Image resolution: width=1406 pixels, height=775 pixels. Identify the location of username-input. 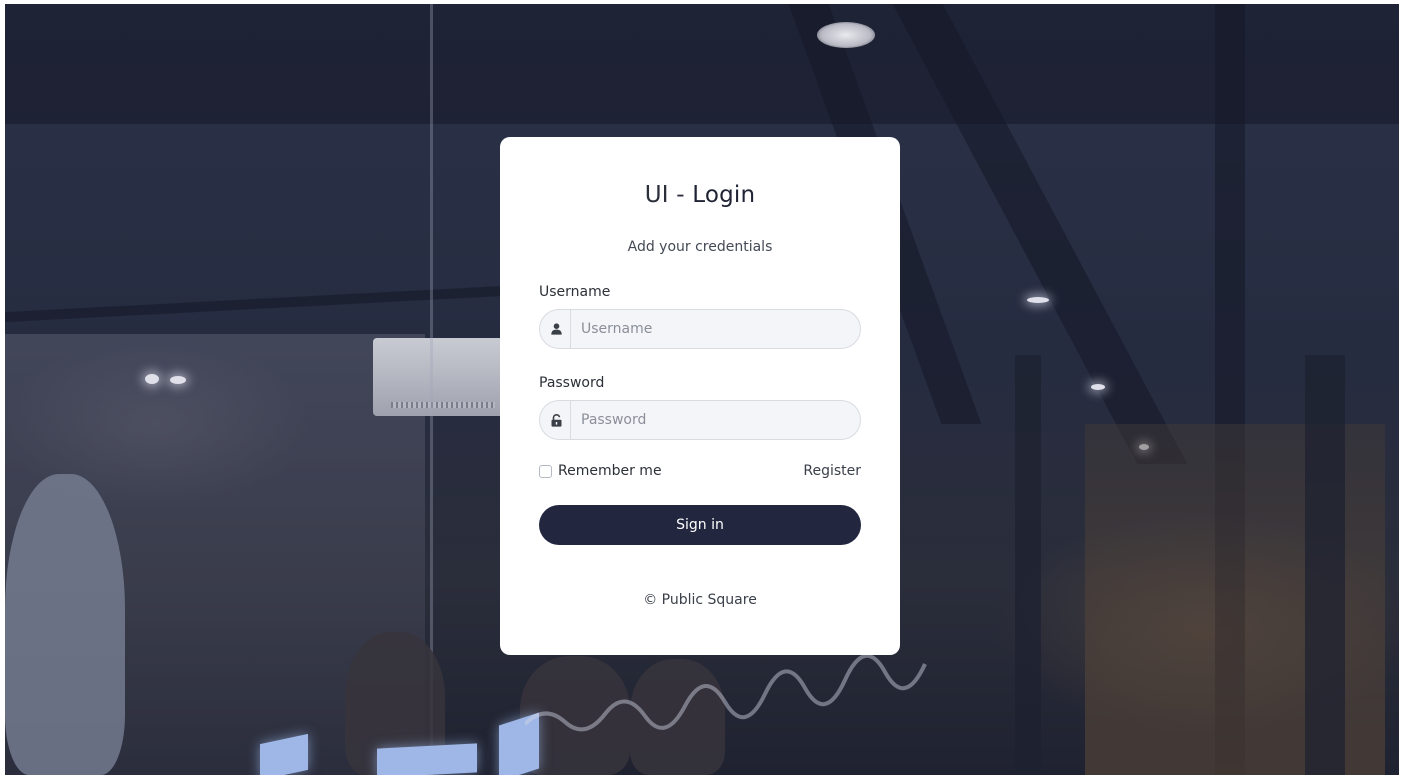
(715, 329).